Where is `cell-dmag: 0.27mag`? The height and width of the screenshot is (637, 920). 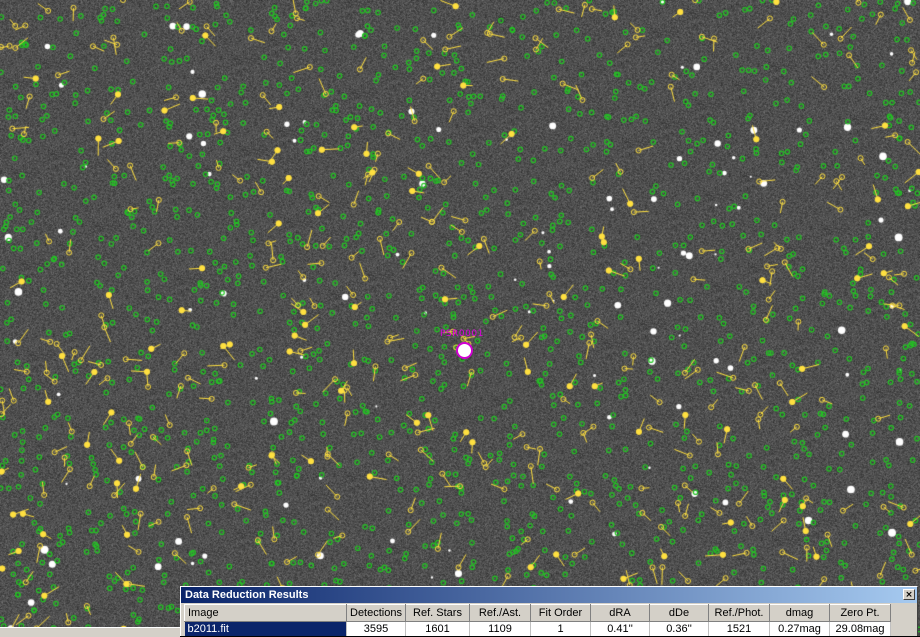
cell-dmag: 0.27mag is located at coordinates (799, 628).